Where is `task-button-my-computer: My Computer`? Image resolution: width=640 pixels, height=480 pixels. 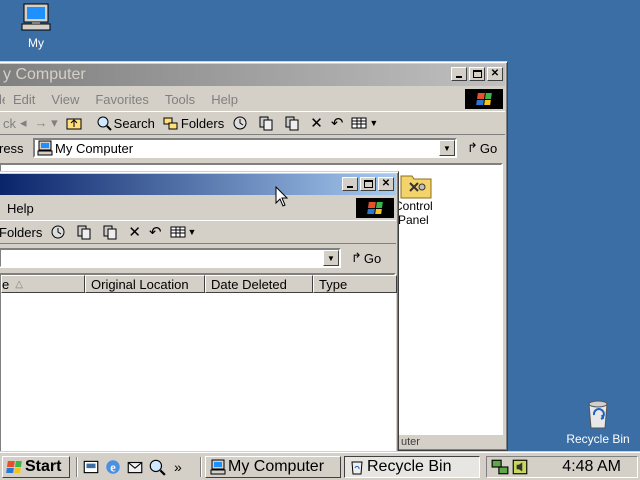
task-button-my-computer: My Computer is located at coordinates (273, 467).